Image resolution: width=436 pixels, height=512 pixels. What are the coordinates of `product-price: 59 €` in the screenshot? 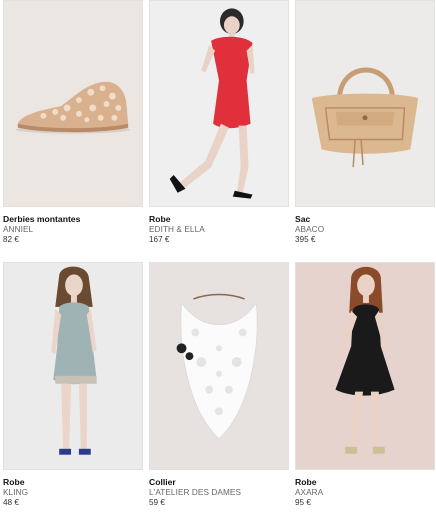 It's located at (157, 502).